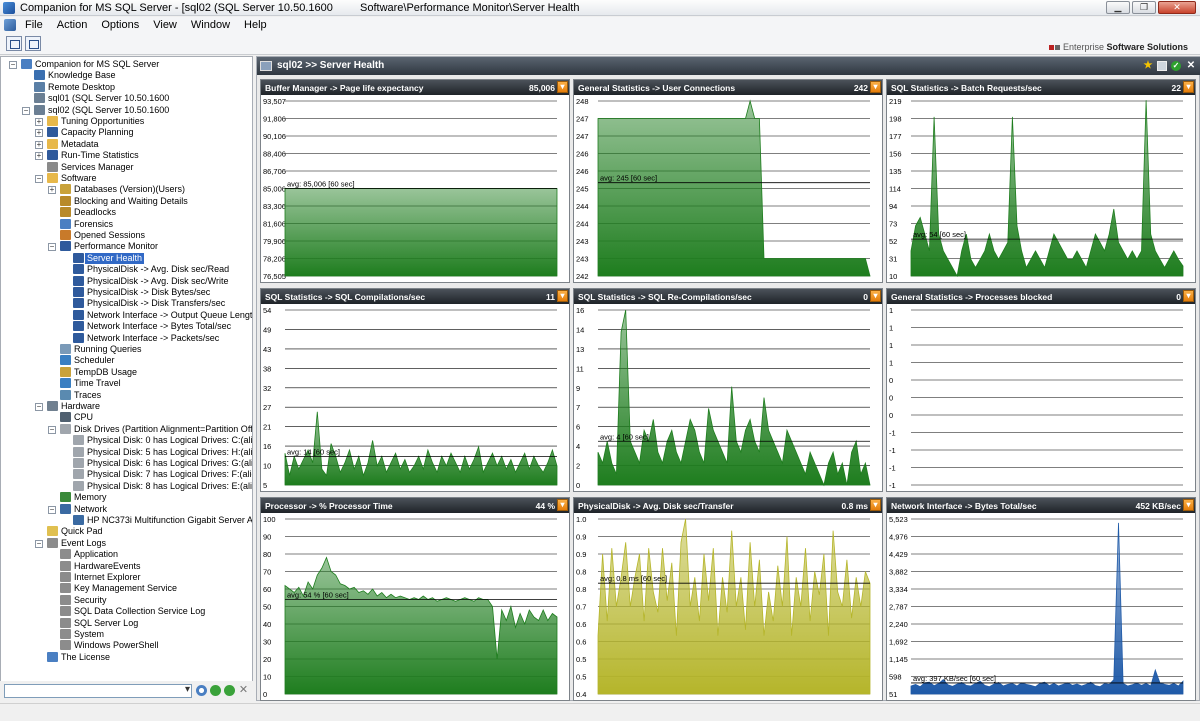 This screenshot has width=1200, height=721. I want to click on menu-help: Help, so click(255, 24).